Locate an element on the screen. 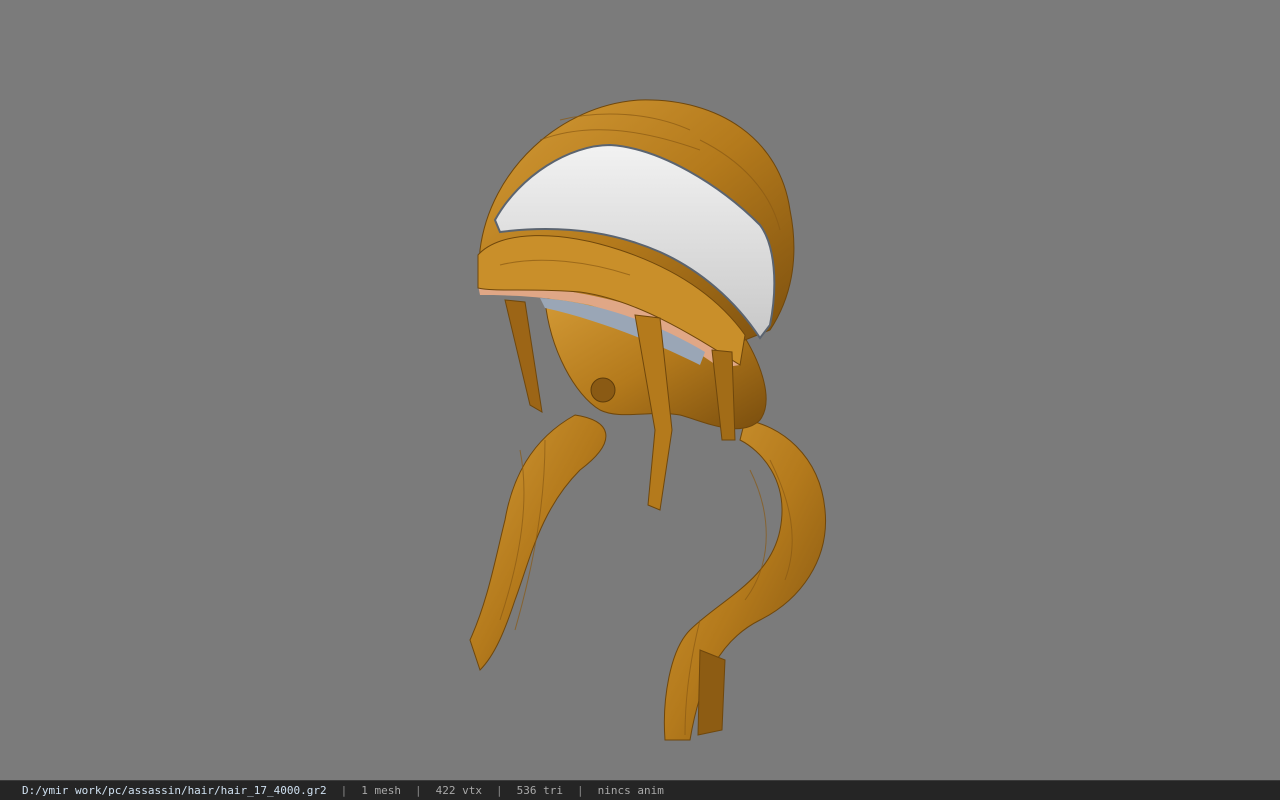 Image resolution: width=1280 pixels, height=800 pixels. animation-status-label: nincs anim is located at coordinates (630, 790).